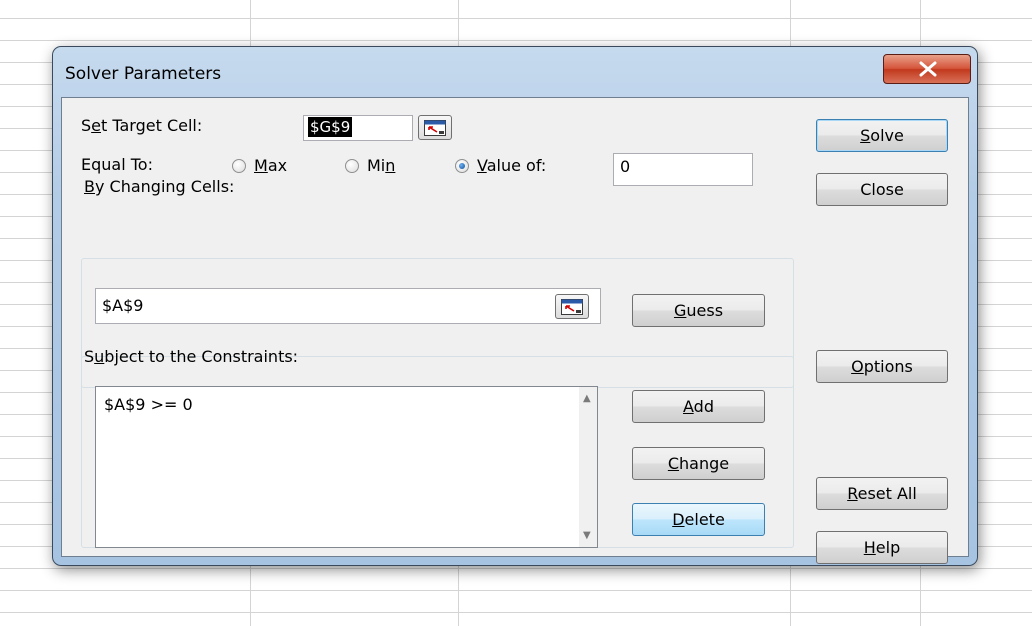 This screenshot has width=1032, height=626. I want to click on constraints-scrollbar: ▲ ▼, so click(588, 467).